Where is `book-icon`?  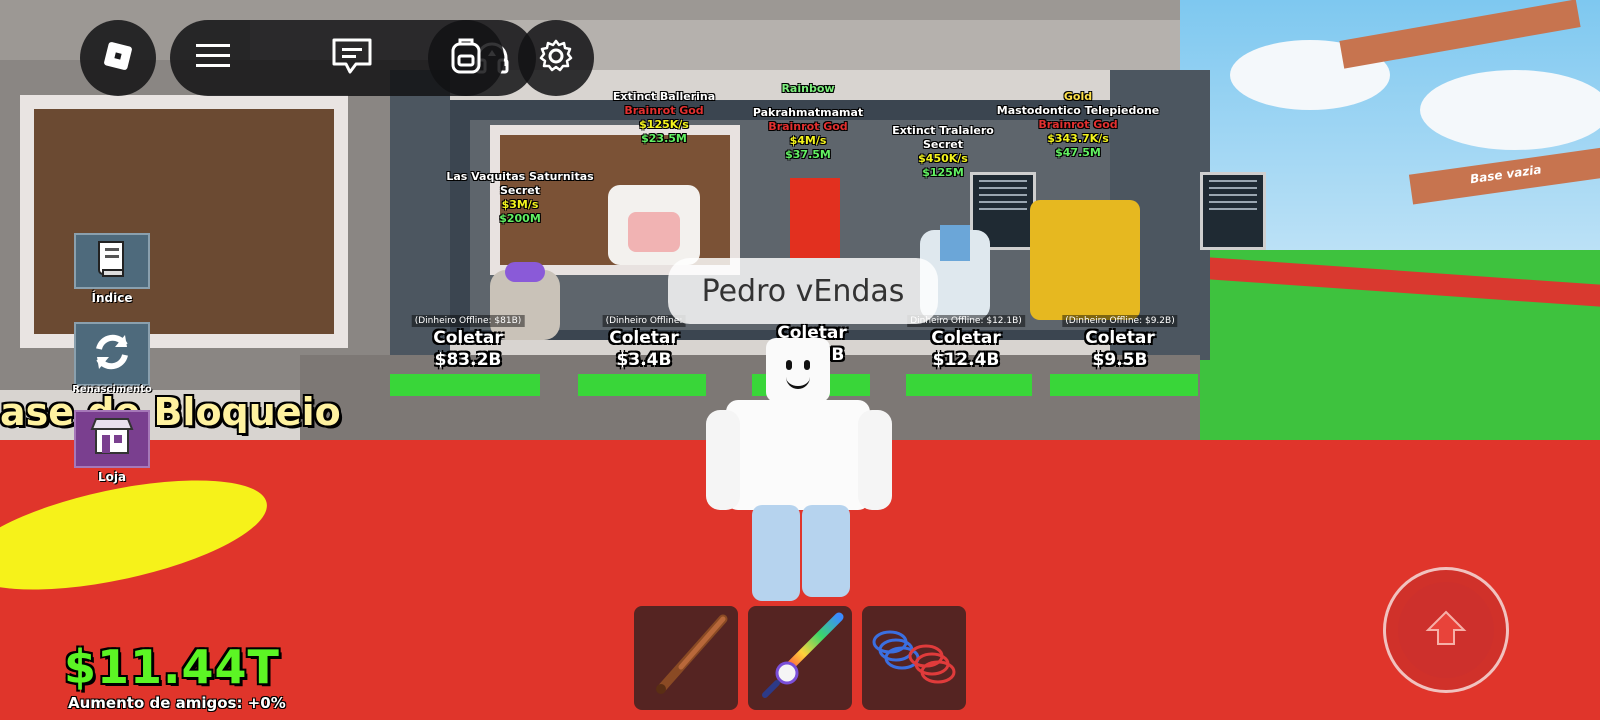 book-icon is located at coordinates (112, 261).